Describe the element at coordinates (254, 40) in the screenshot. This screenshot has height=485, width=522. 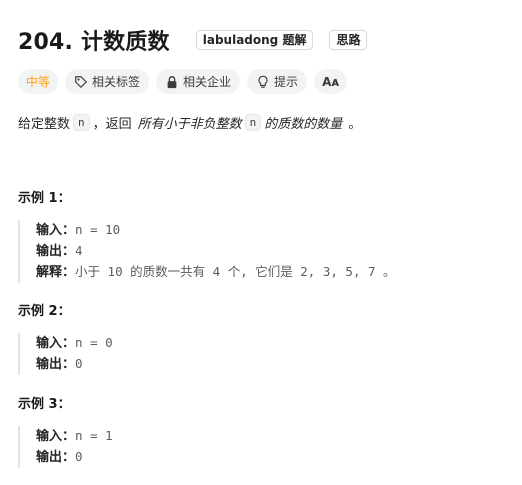
I see `labuladong-solution-button: labuladong 题解` at that location.